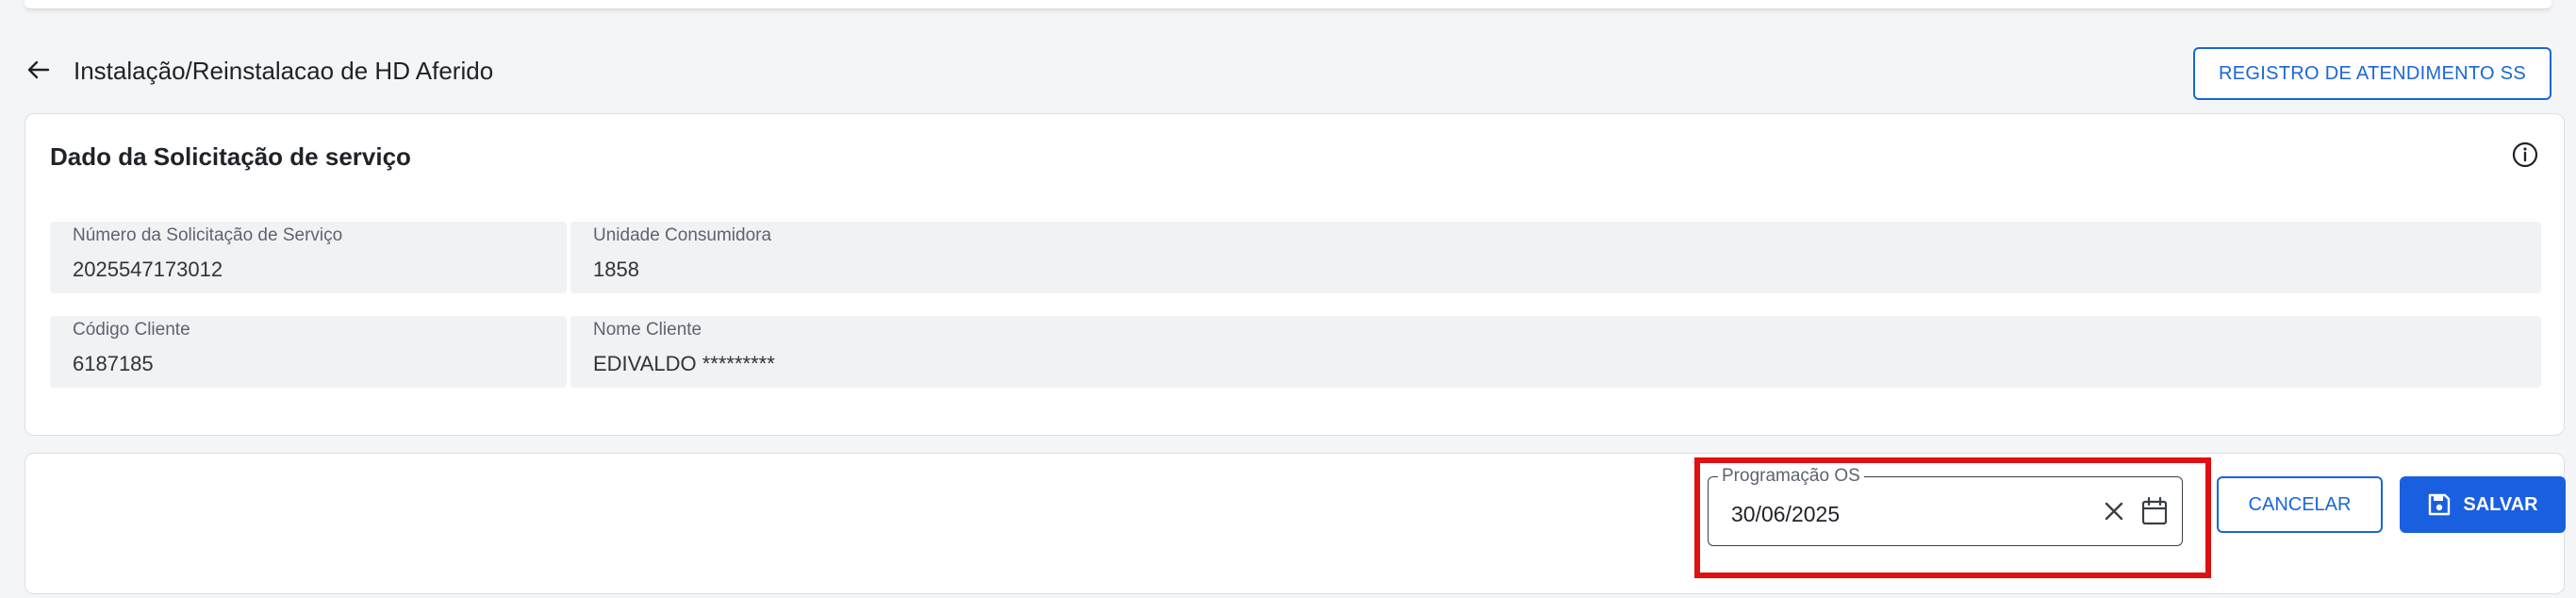  I want to click on date-field-label: Programação OS, so click(1791, 476).